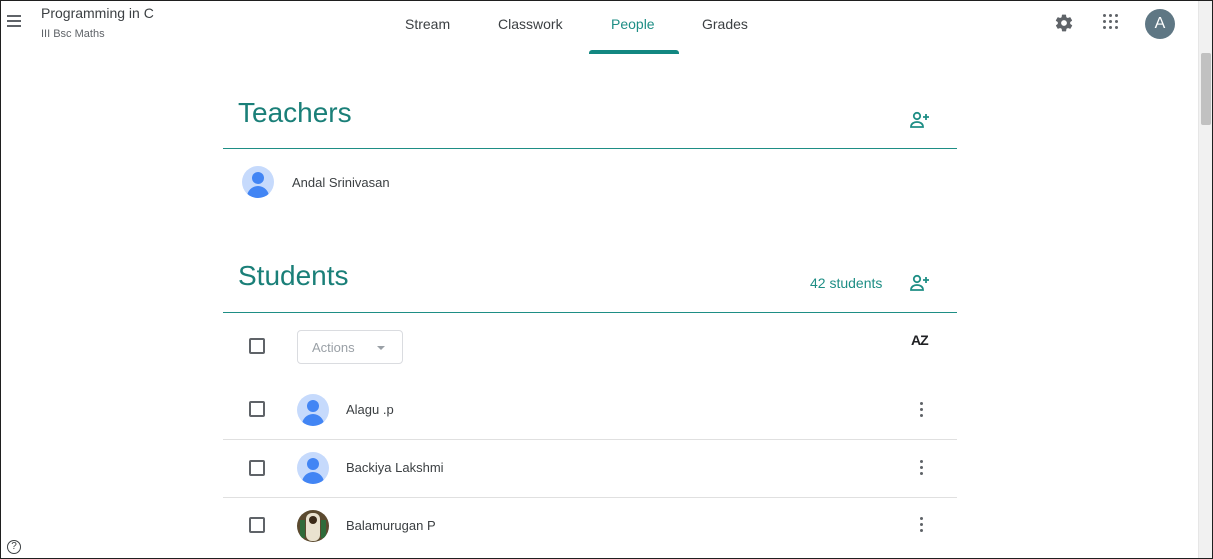  What do you see at coordinates (846, 283) in the screenshot?
I see `student-count: 42 students` at bounding box center [846, 283].